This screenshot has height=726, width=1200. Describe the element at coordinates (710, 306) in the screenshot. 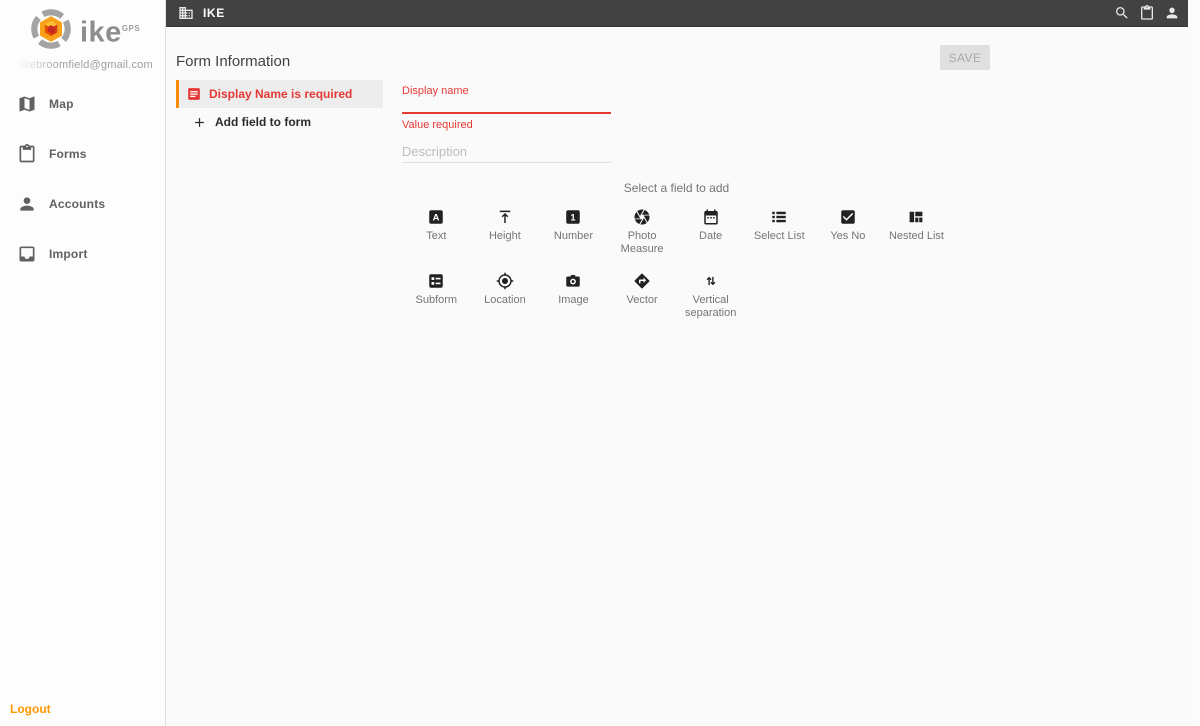

I see `field-type-label: Vertical separation` at that location.